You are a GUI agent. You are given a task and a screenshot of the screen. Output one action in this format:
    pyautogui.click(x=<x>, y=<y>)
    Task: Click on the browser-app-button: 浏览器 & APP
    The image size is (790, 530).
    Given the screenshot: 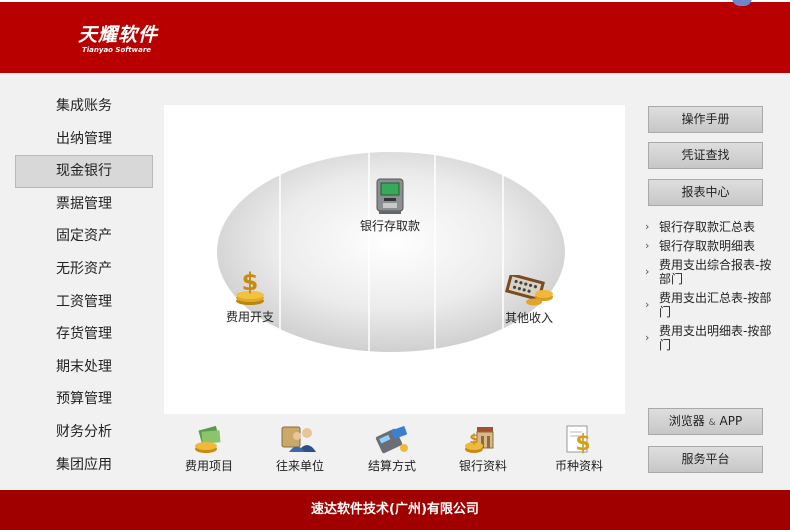 What is the action you would take?
    pyautogui.click(x=705, y=421)
    